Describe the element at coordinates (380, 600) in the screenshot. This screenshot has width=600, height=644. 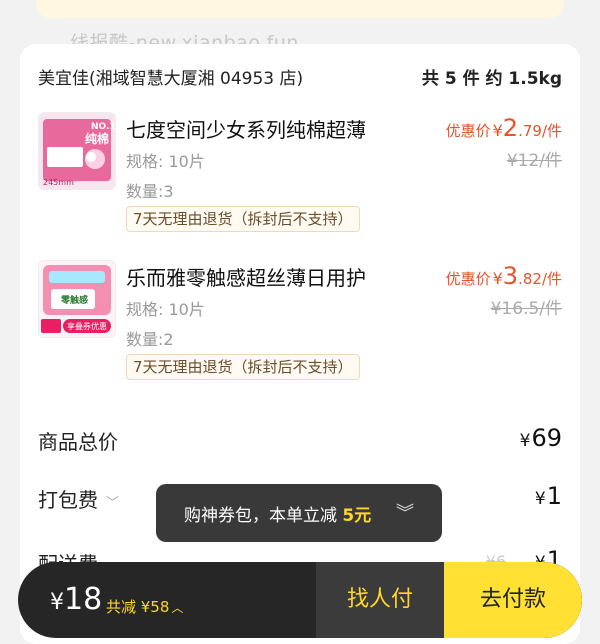
I see `find-payer-button: 找人付` at that location.